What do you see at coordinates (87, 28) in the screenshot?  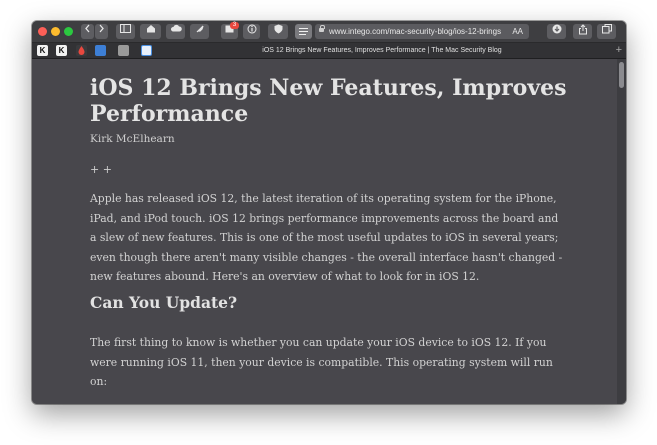 I see `chevron-left-icon` at bounding box center [87, 28].